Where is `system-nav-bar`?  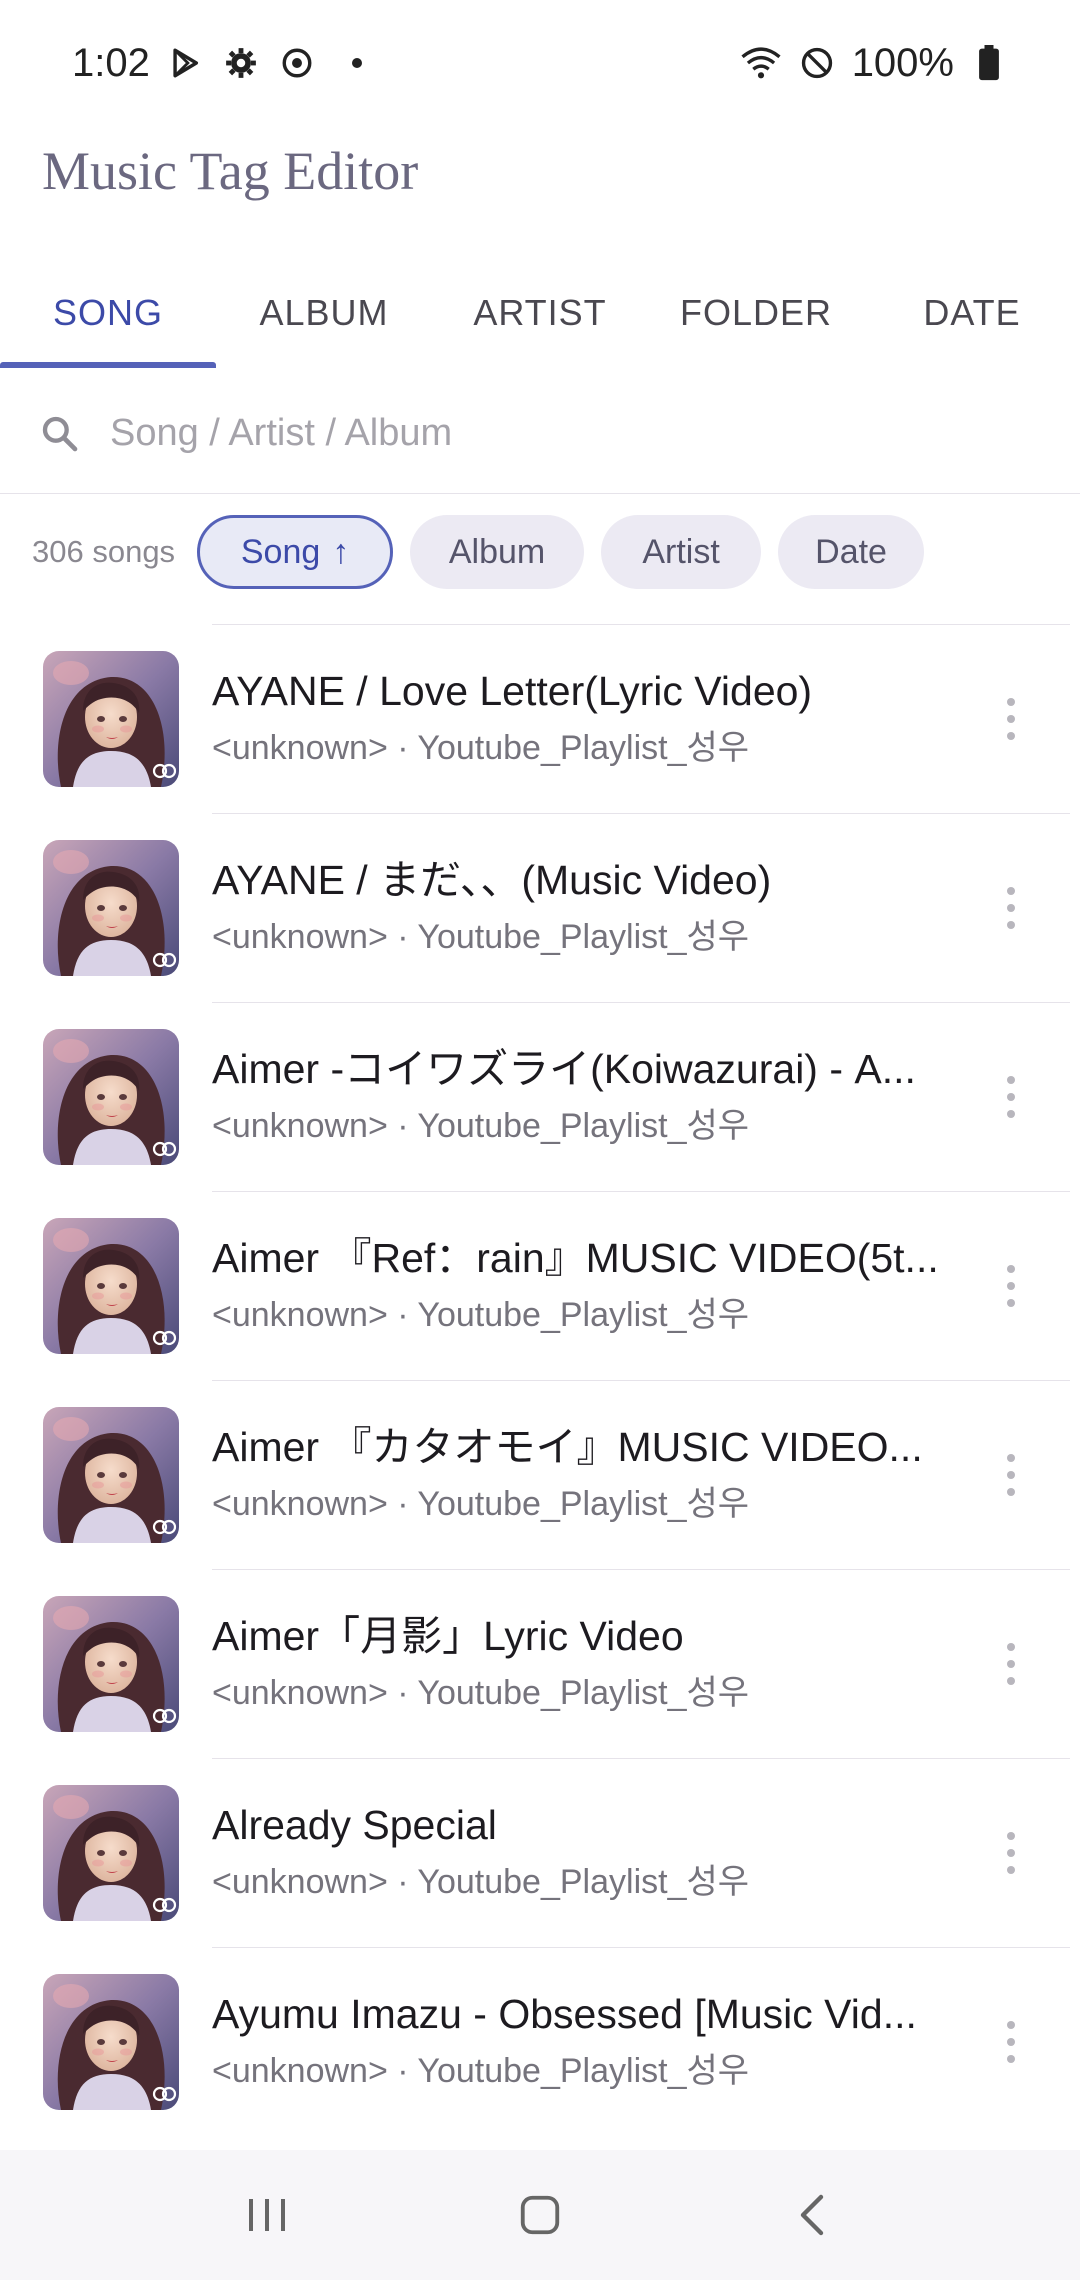 system-nav-bar is located at coordinates (540, 2215).